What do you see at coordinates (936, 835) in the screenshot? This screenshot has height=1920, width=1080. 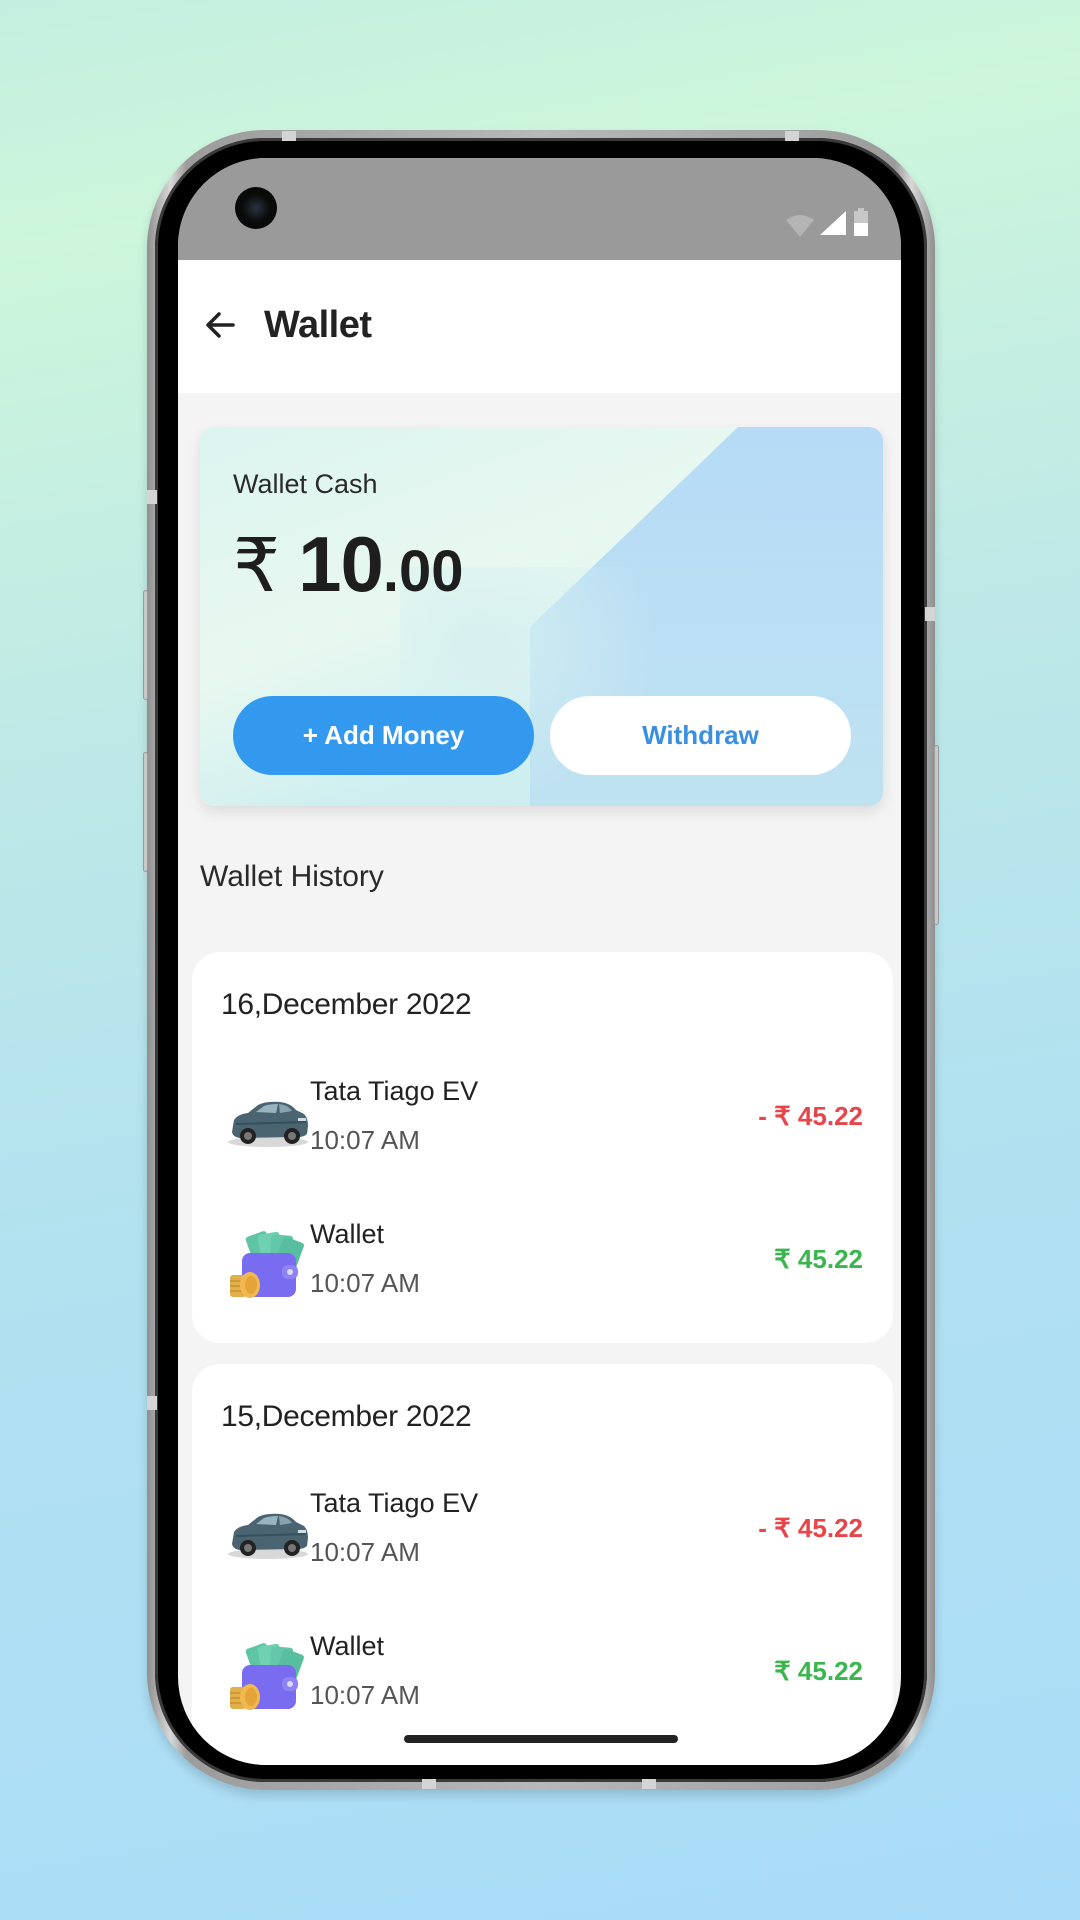 I see `power-button` at bounding box center [936, 835].